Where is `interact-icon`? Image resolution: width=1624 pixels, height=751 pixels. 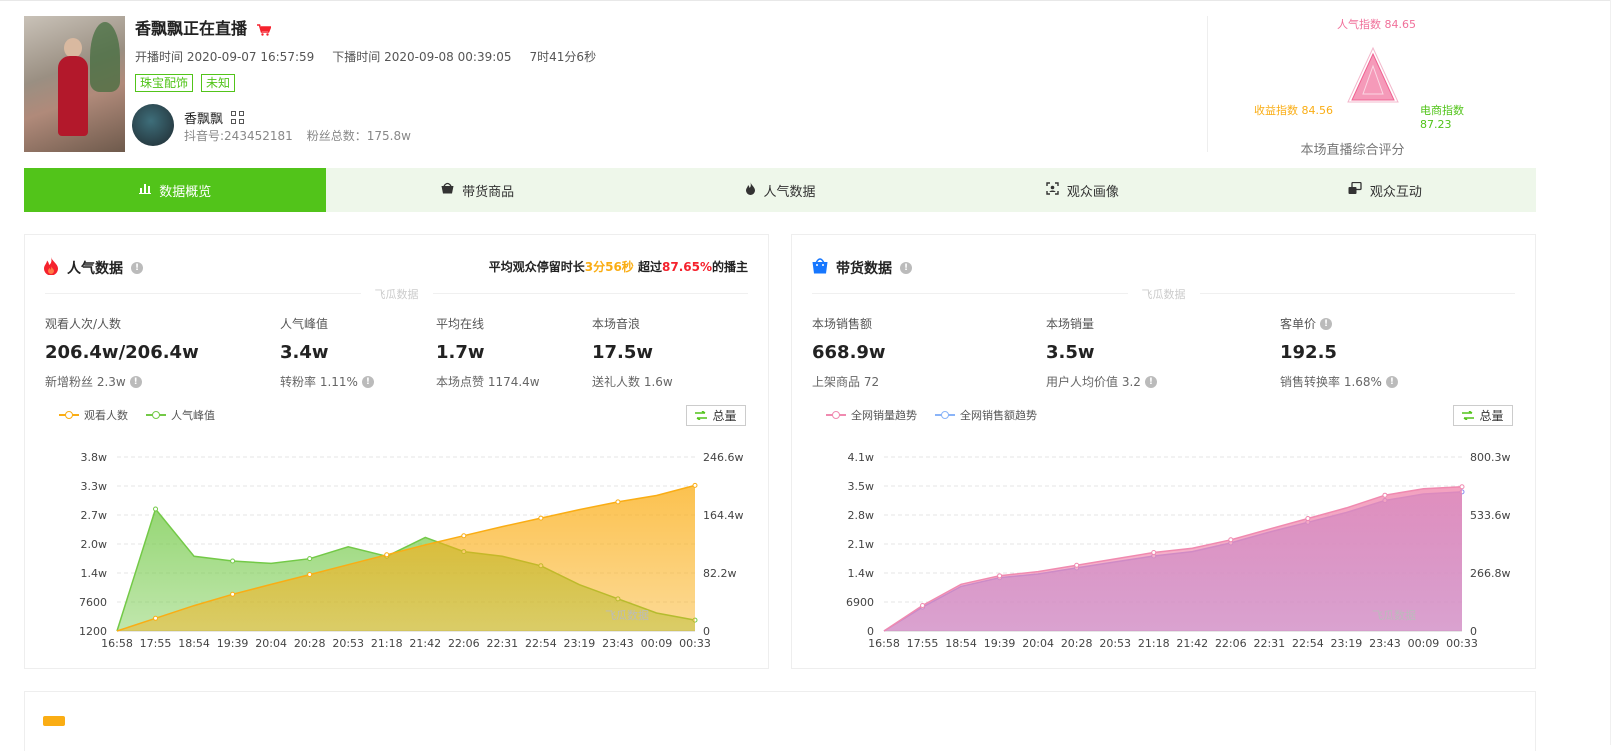
interact-icon is located at coordinates (1355, 190).